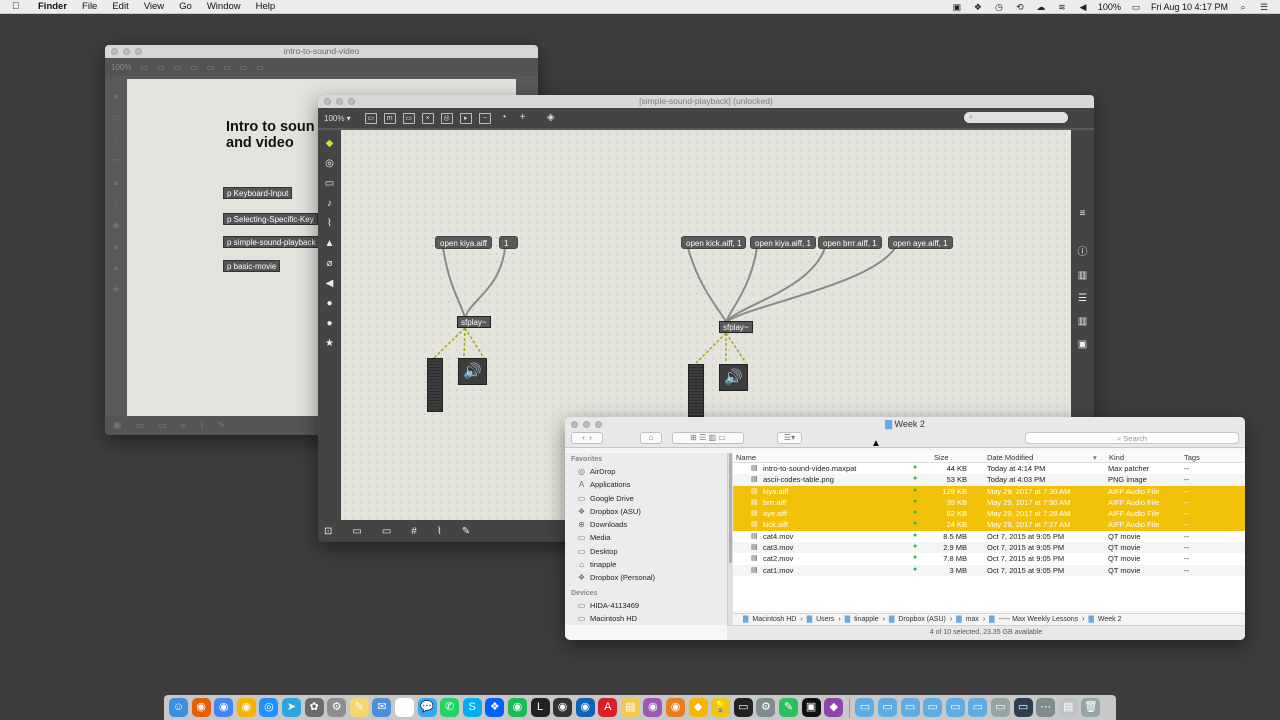 This screenshot has height=720, width=1280. I want to click on photo-icon: ◉, so click(676, 707).